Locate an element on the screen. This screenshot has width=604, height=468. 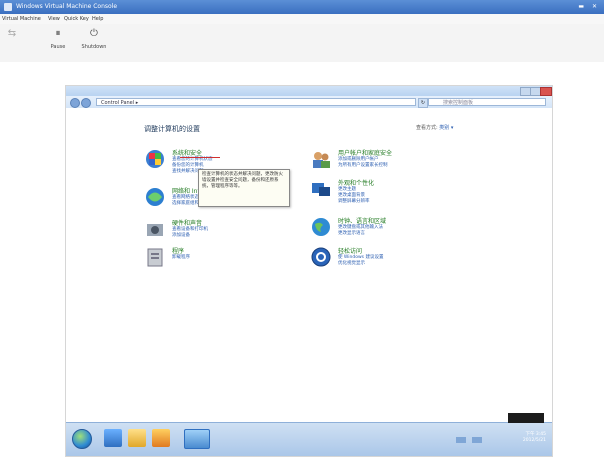
link: 更改显示语言 is located at coordinates (360, 234).